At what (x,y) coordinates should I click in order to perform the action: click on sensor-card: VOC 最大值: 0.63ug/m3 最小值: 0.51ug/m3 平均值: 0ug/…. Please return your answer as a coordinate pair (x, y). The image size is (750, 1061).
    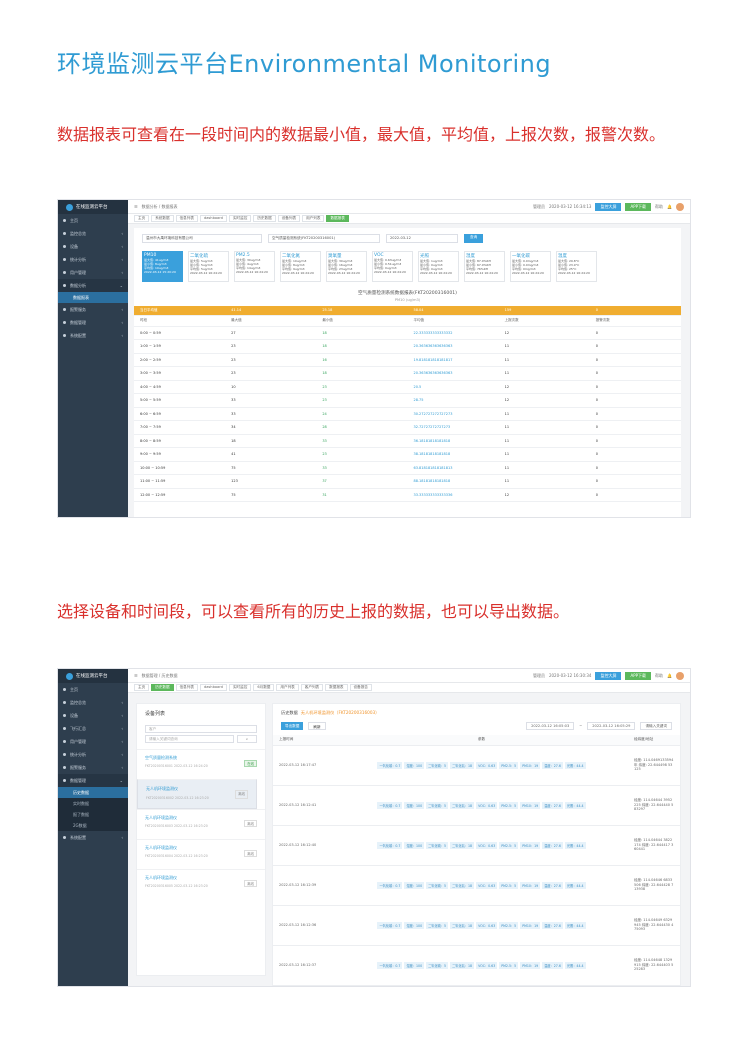
    Looking at the image, I should click on (392, 266).